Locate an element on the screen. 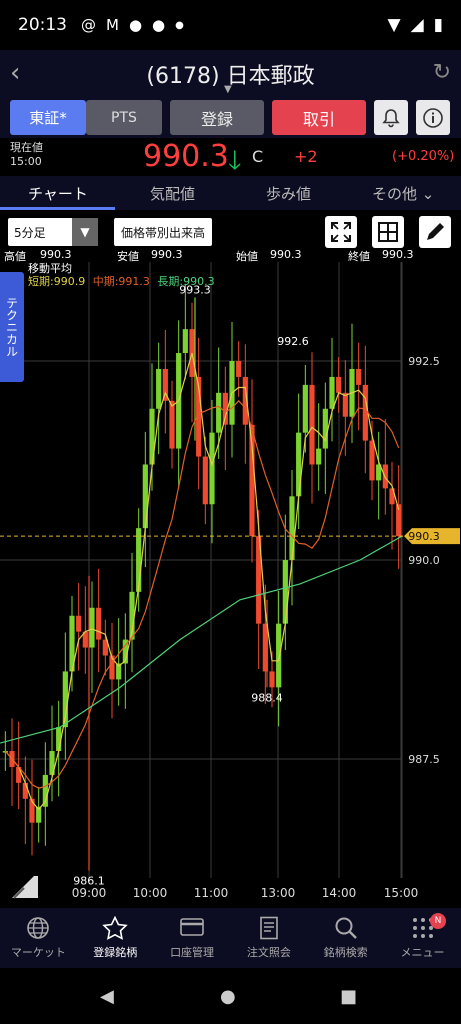  nav-label: 銘柄検索 is located at coordinates (345, 952).